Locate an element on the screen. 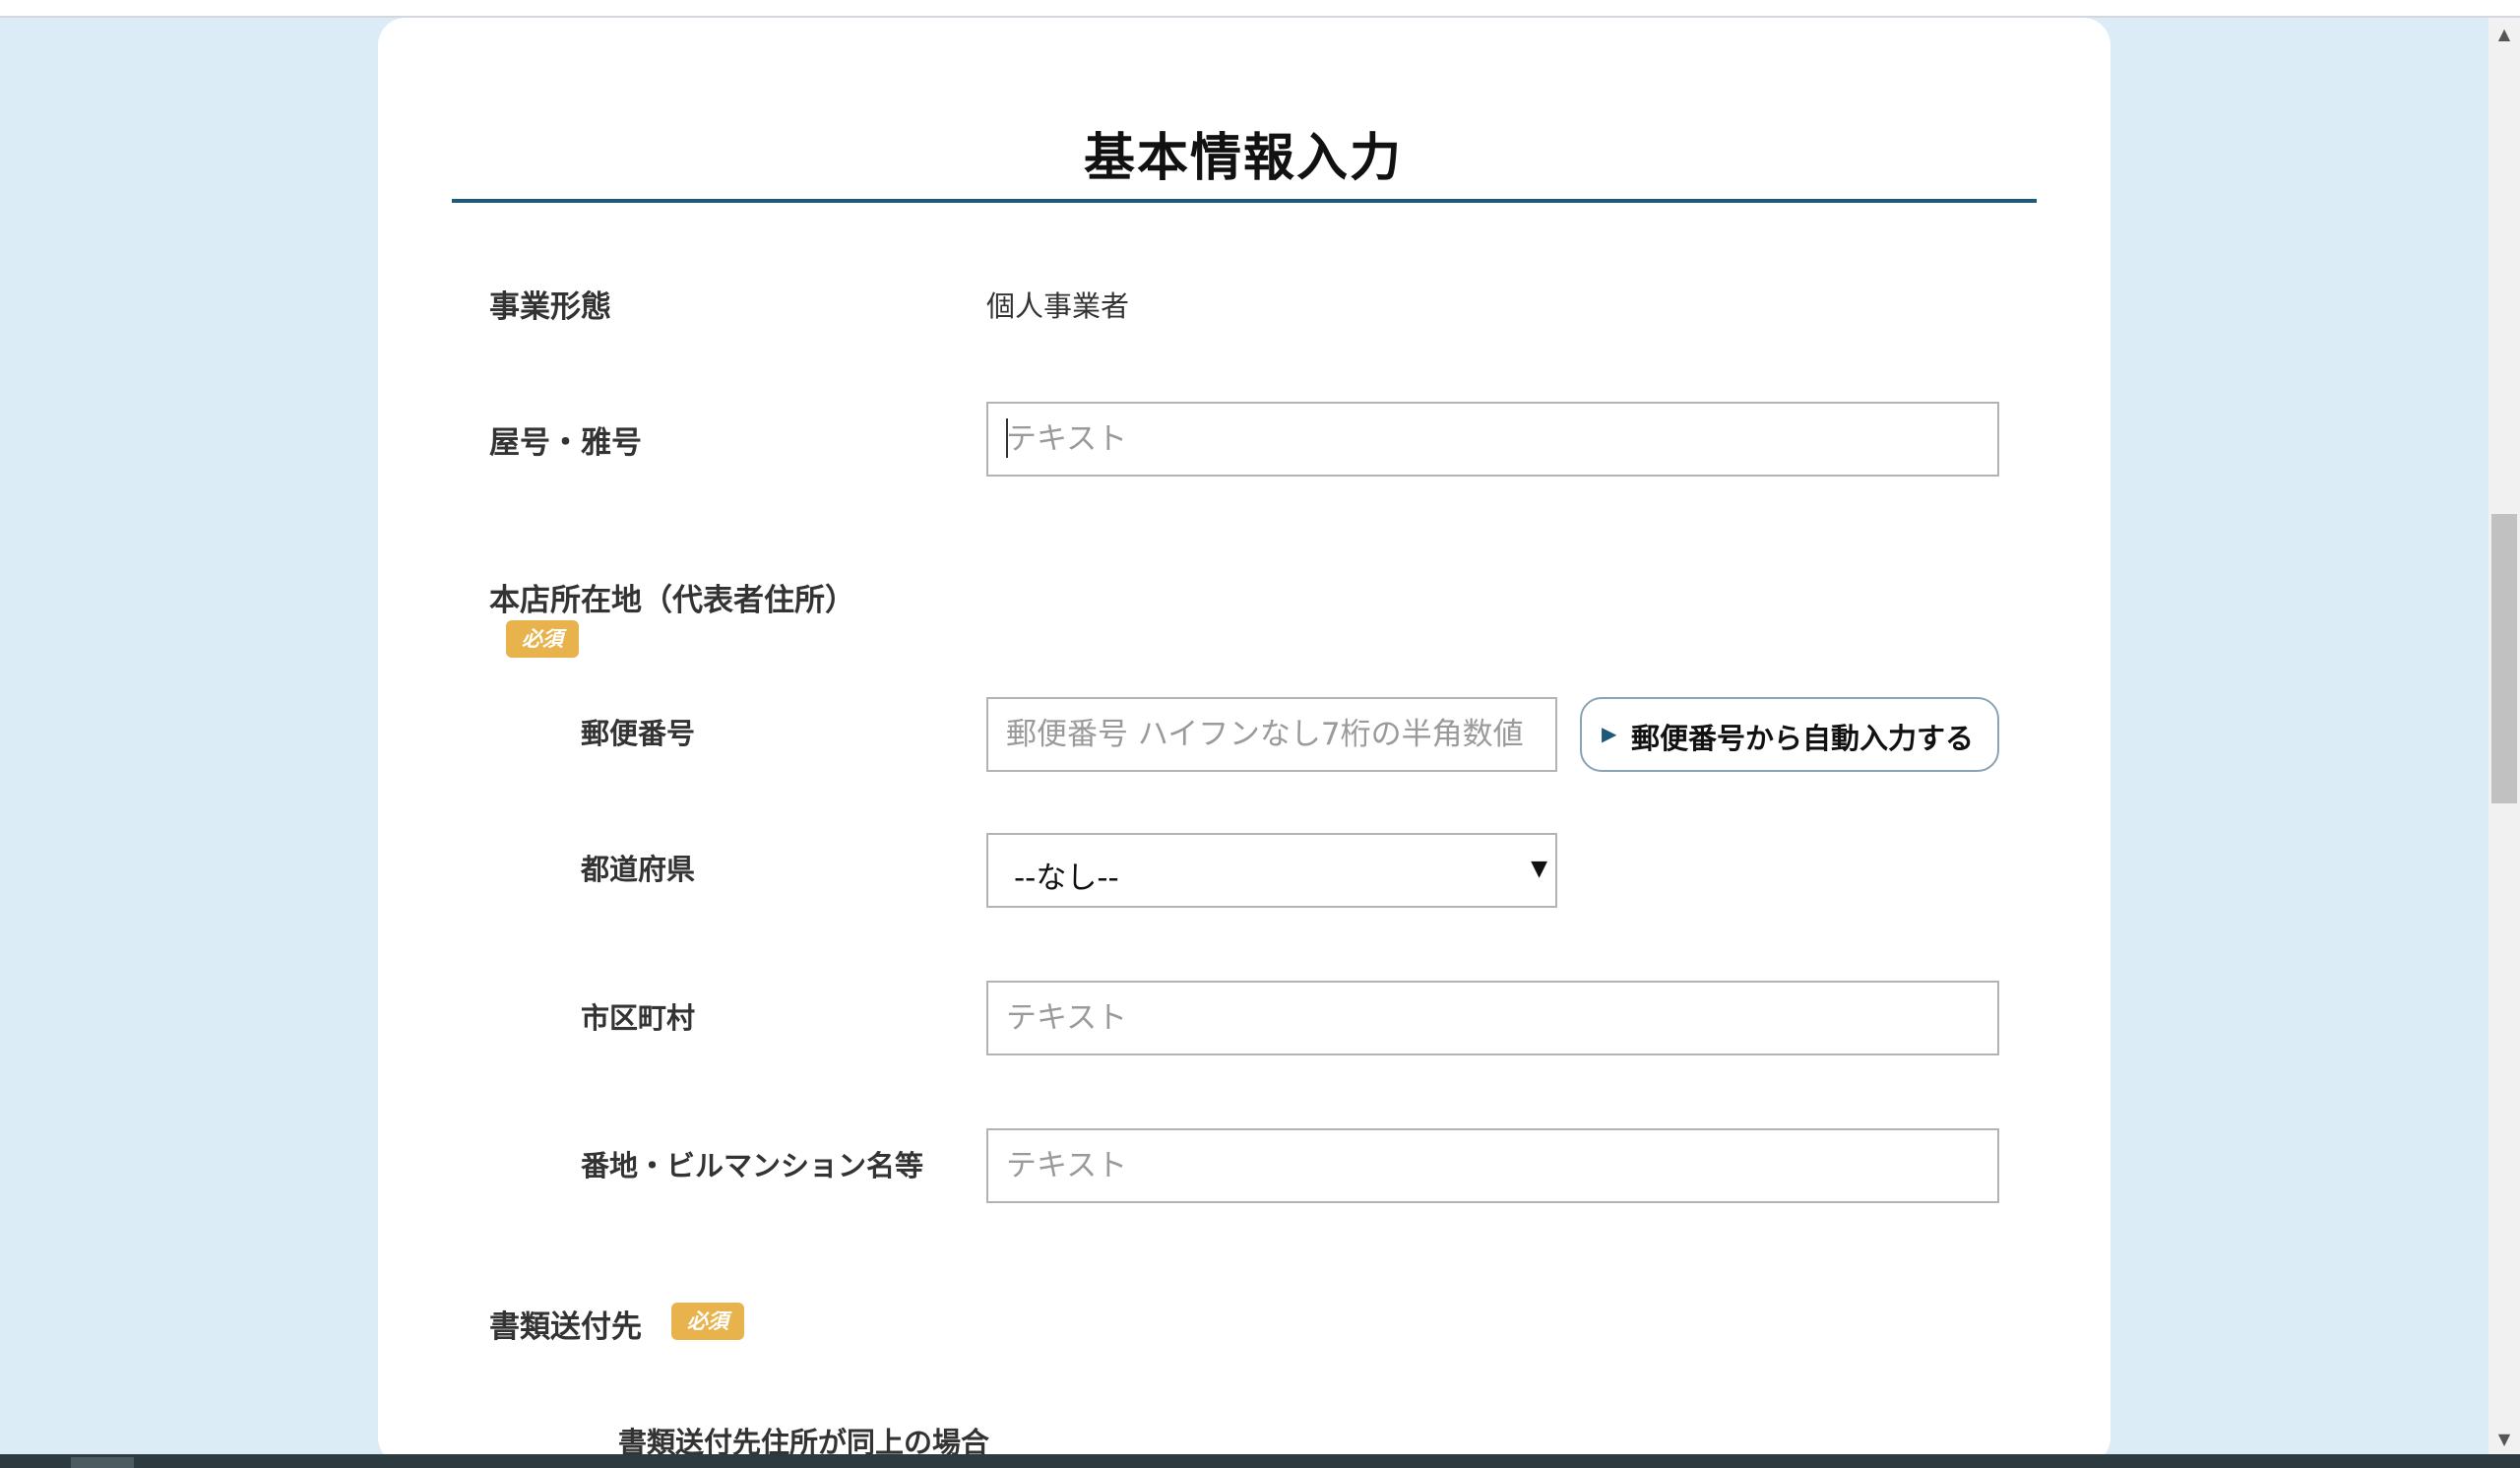 Image resolution: width=2520 pixels, height=1468 pixels. head-office-label: 本店所在地（代表者住所） is located at coordinates (672, 601).